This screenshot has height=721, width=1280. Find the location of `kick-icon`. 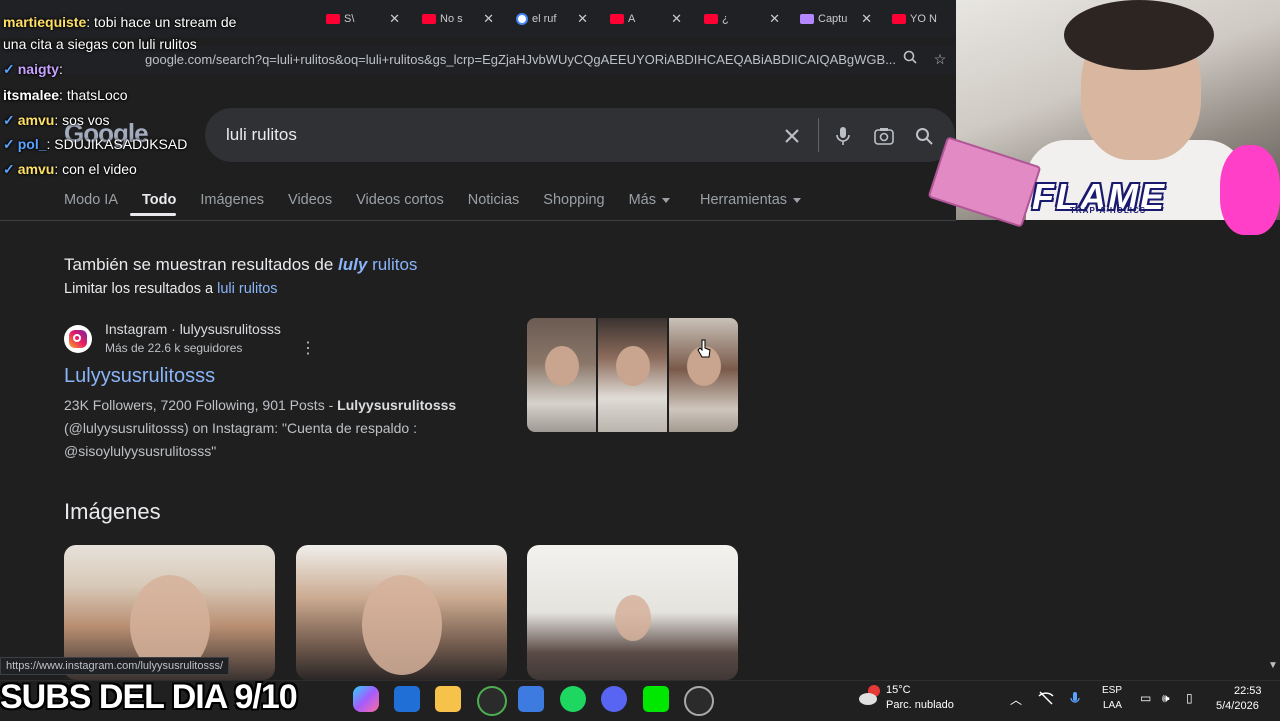

kick-icon is located at coordinates (656, 699).